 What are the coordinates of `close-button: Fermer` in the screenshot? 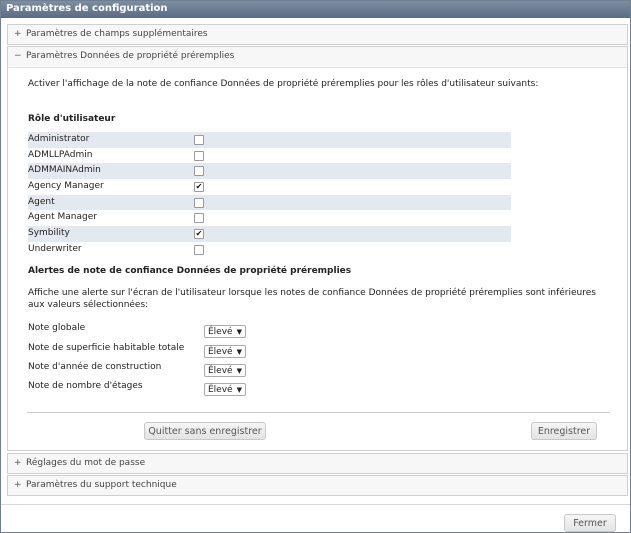 It's located at (590, 523).